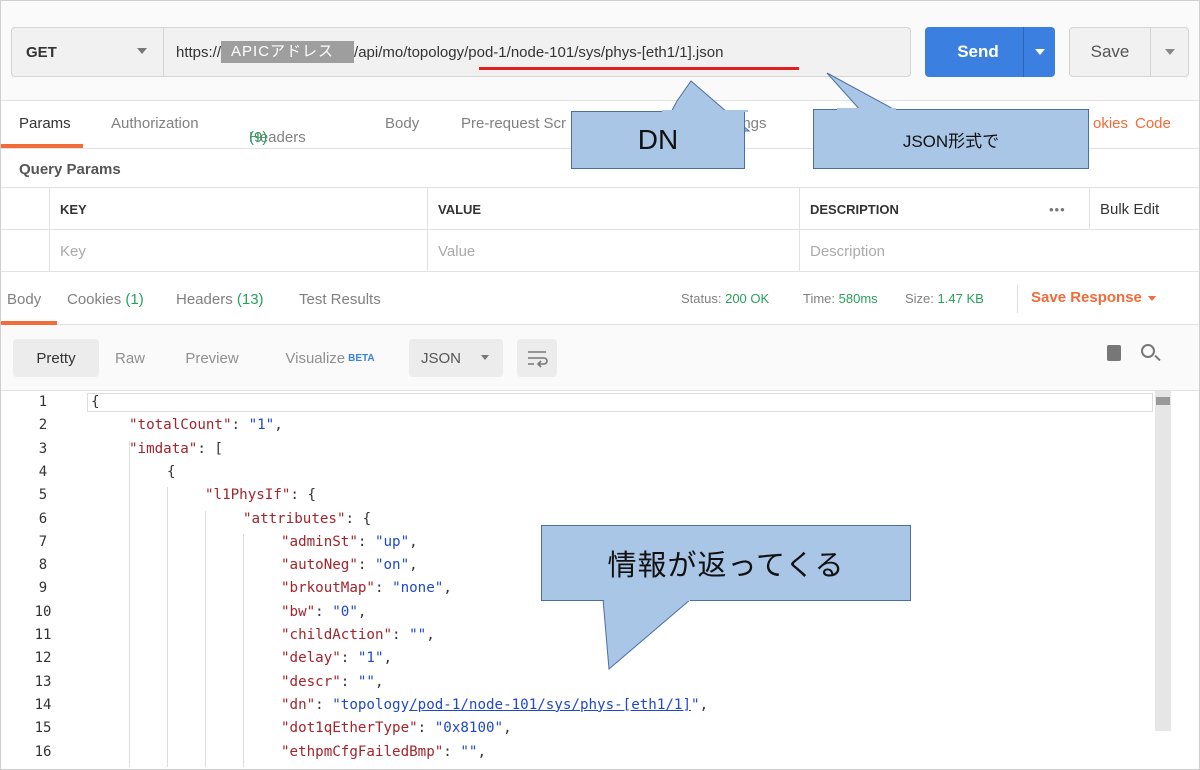 This screenshot has height=770, width=1200. Describe the element at coordinates (381, 52) in the screenshot. I see `url-api-path: /api/mo/` at that location.